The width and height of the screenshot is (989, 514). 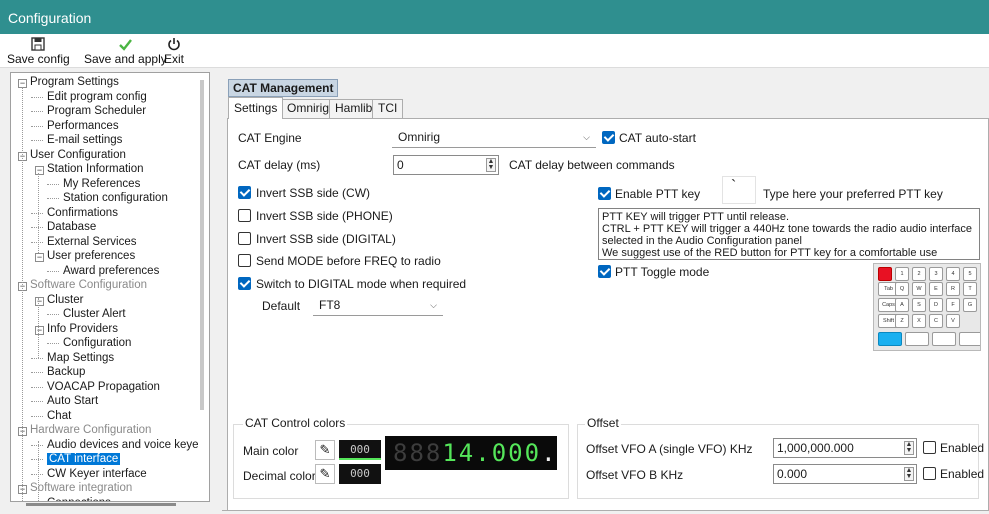 What do you see at coordinates (38, 51) in the screenshot?
I see `save-config-button: Save config` at bounding box center [38, 51].